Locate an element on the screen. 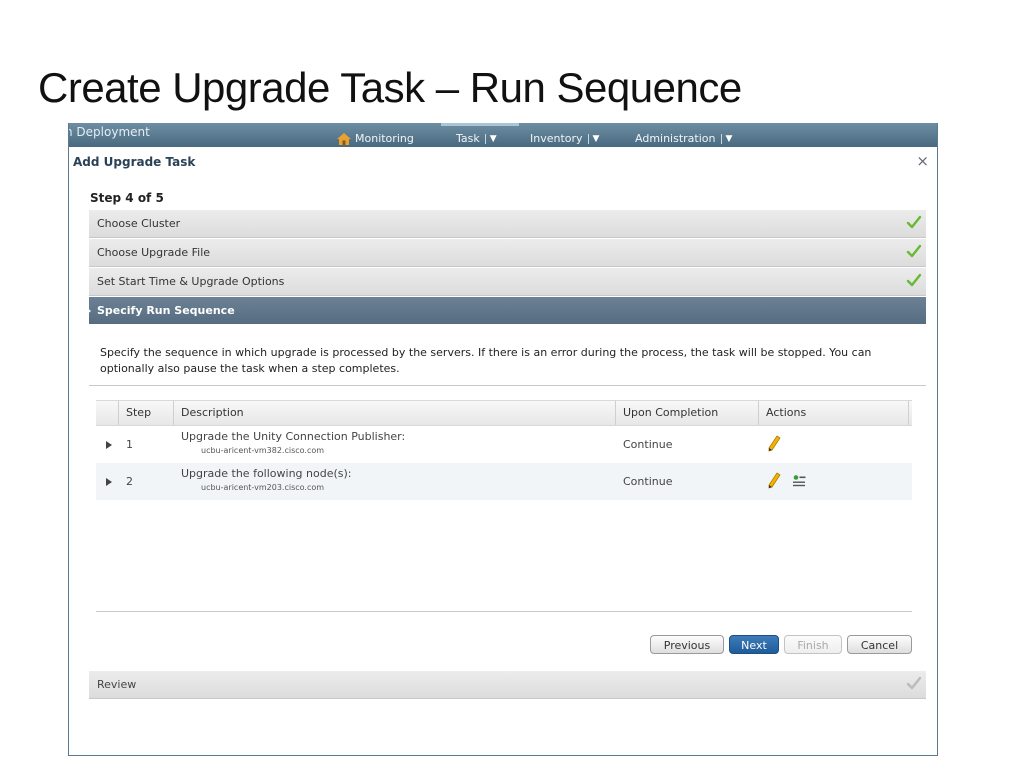  row-step-number: 2 is located at coordinates (129, 481).